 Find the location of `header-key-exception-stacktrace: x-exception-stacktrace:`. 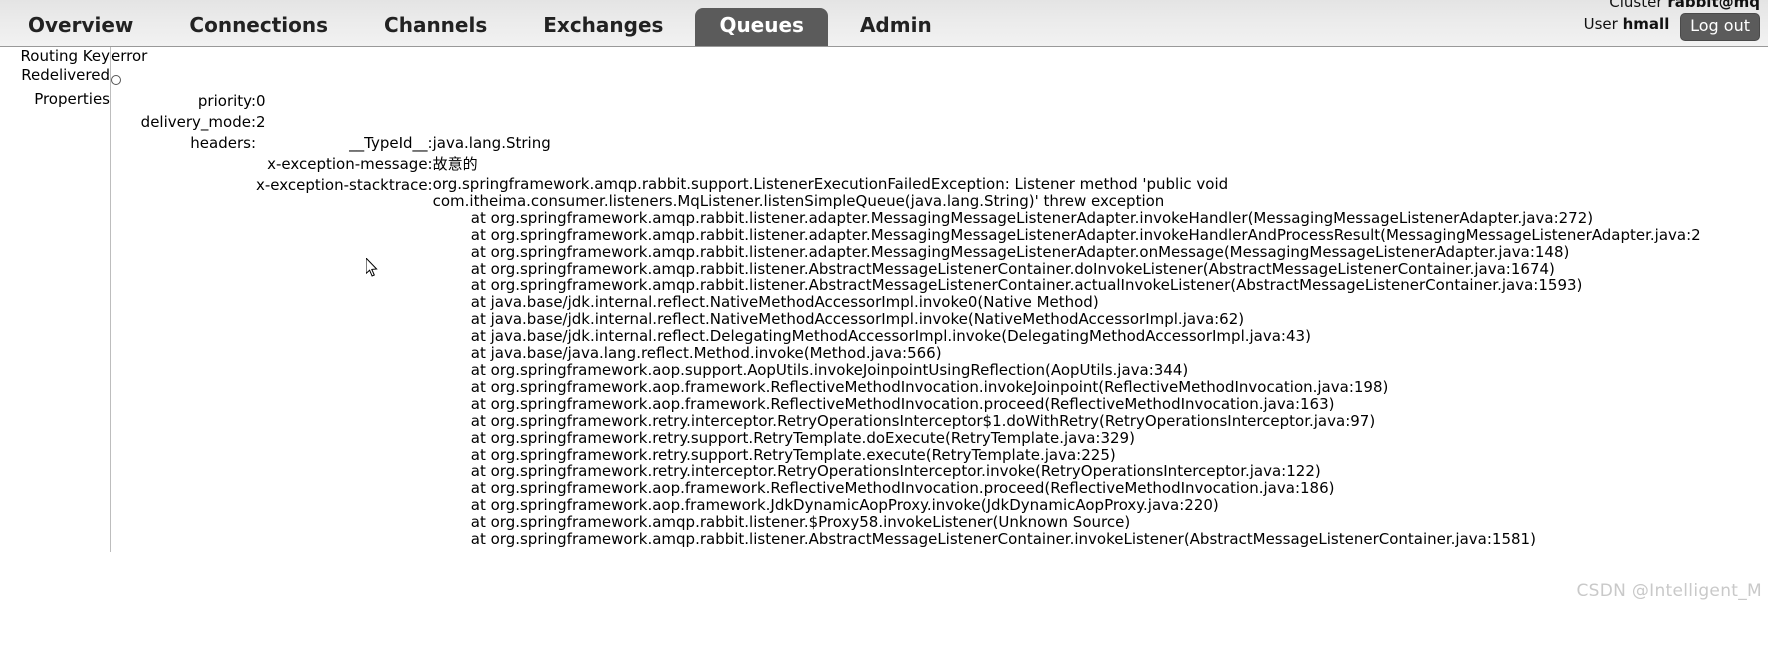

header-key-exception-stacktrace: x-exception-stacktrace: is located at coordinates (344, 185).